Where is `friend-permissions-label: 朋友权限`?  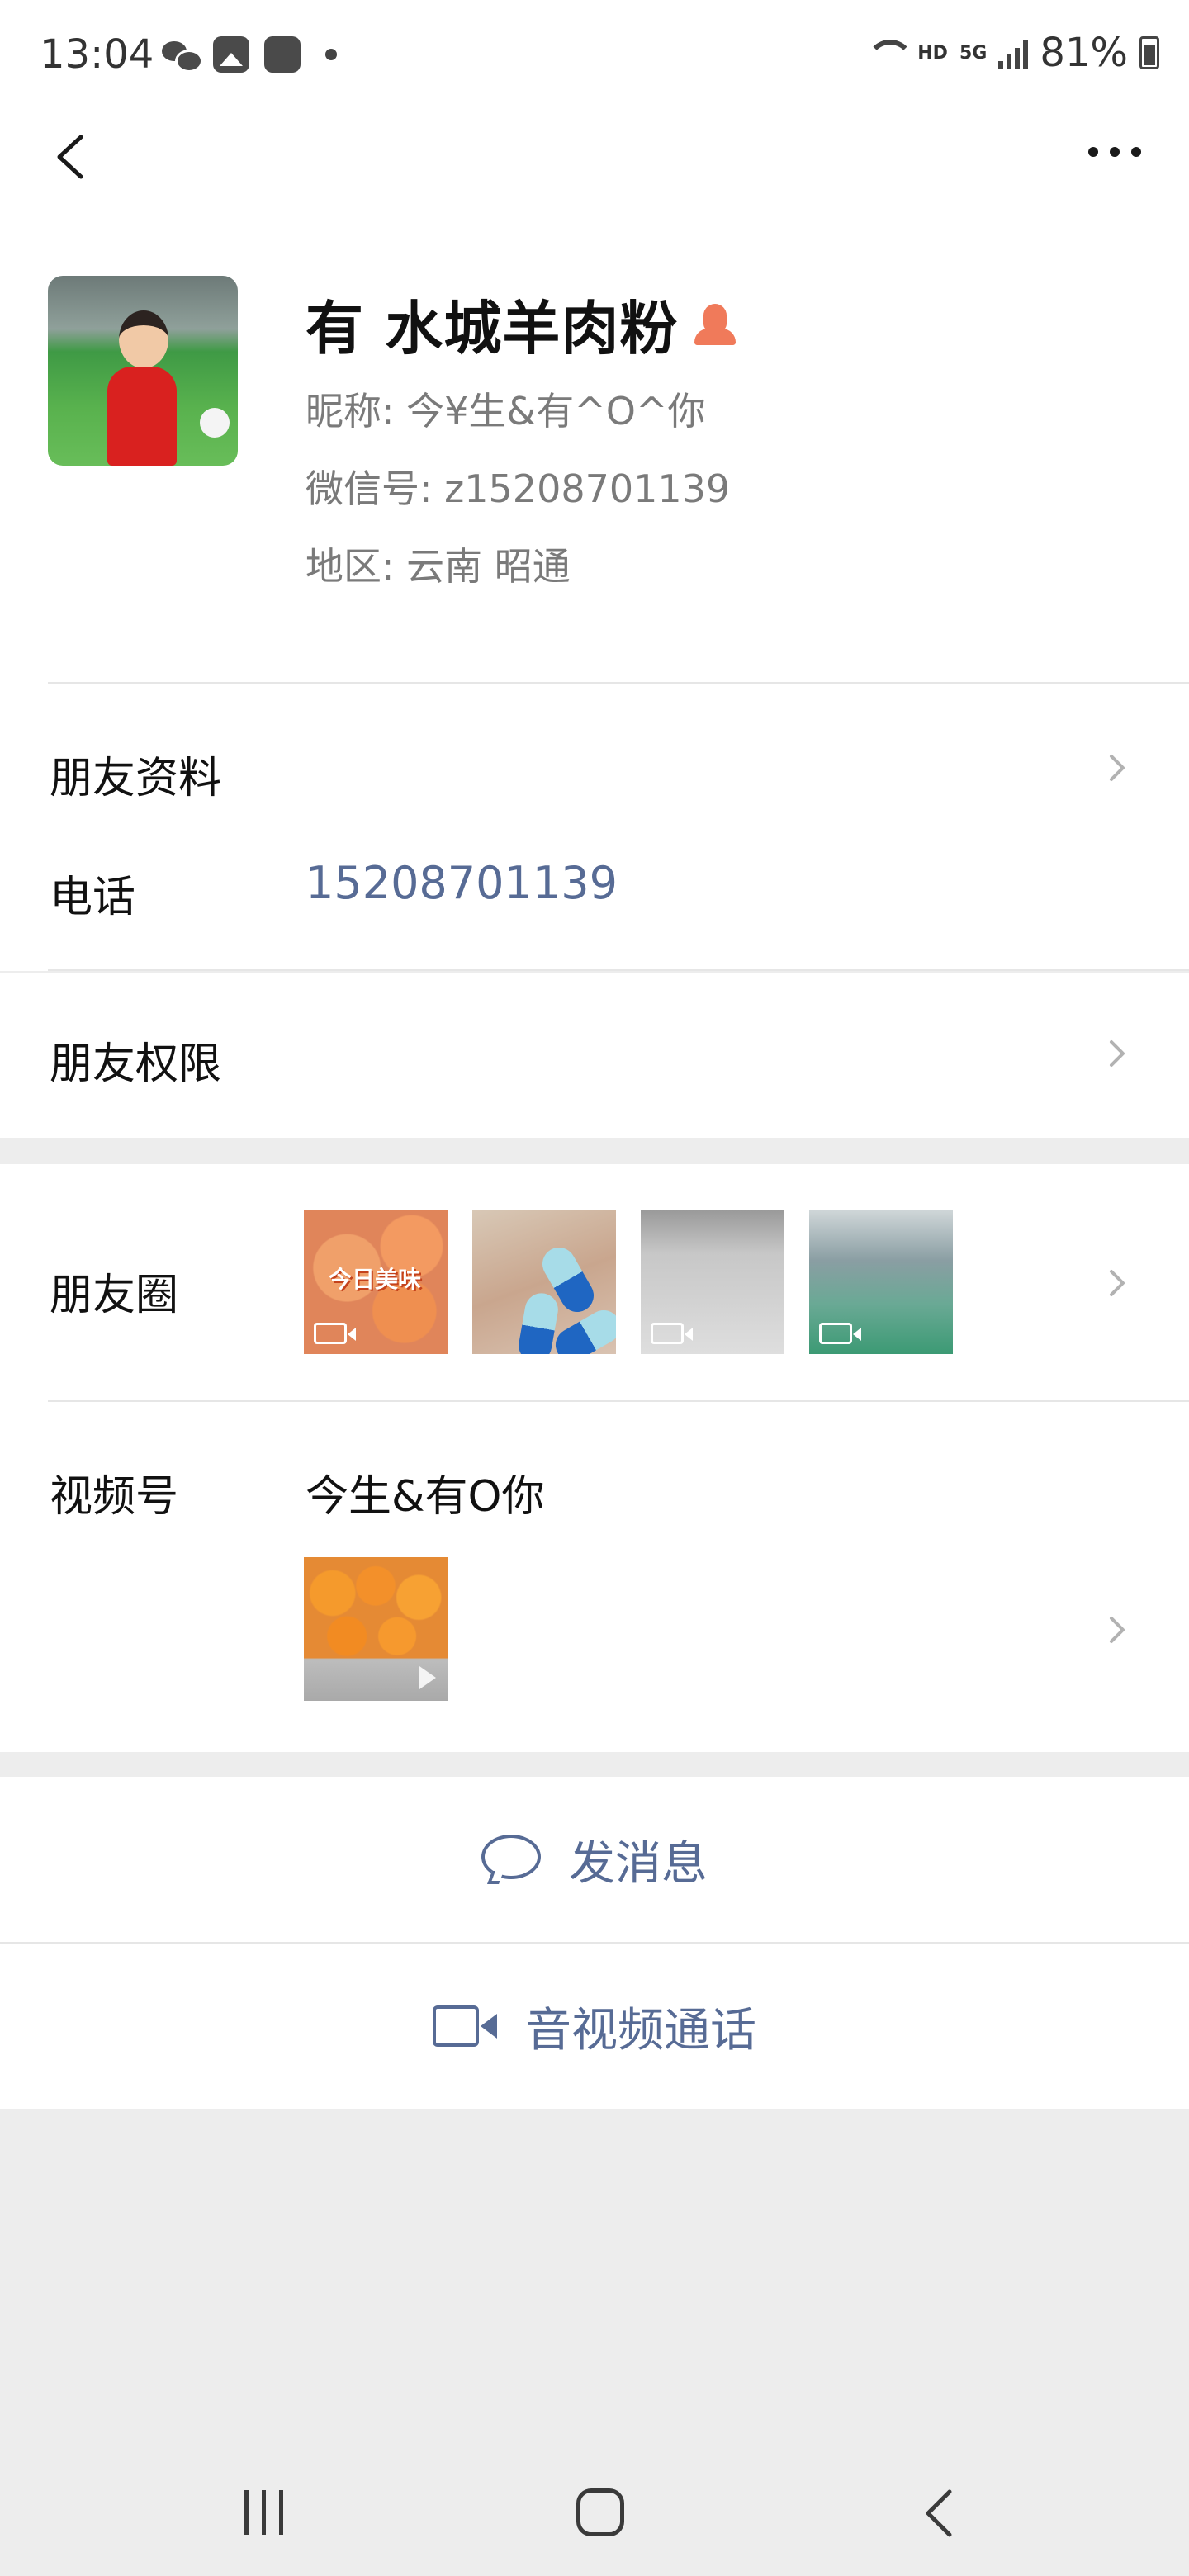 friend-permissions-label: 朋友权限 is located at coordinates (136, 1064).